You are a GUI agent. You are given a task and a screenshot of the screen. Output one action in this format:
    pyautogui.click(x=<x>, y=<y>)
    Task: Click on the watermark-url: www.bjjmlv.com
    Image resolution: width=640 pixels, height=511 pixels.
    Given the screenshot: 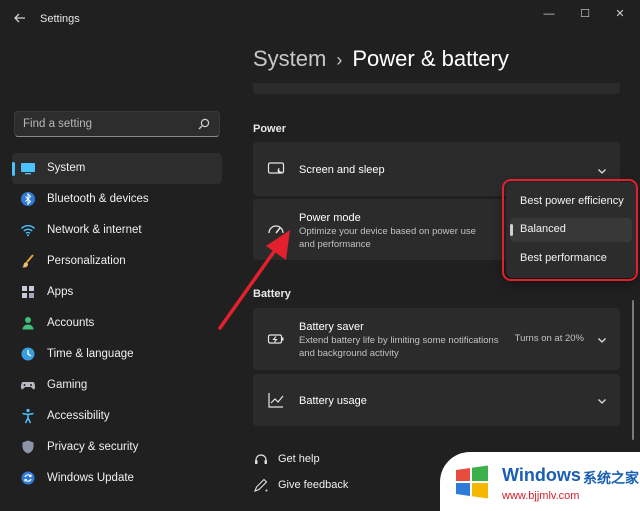 What is the action you would take?
    pyautogui.click(x=541, y=496)
    